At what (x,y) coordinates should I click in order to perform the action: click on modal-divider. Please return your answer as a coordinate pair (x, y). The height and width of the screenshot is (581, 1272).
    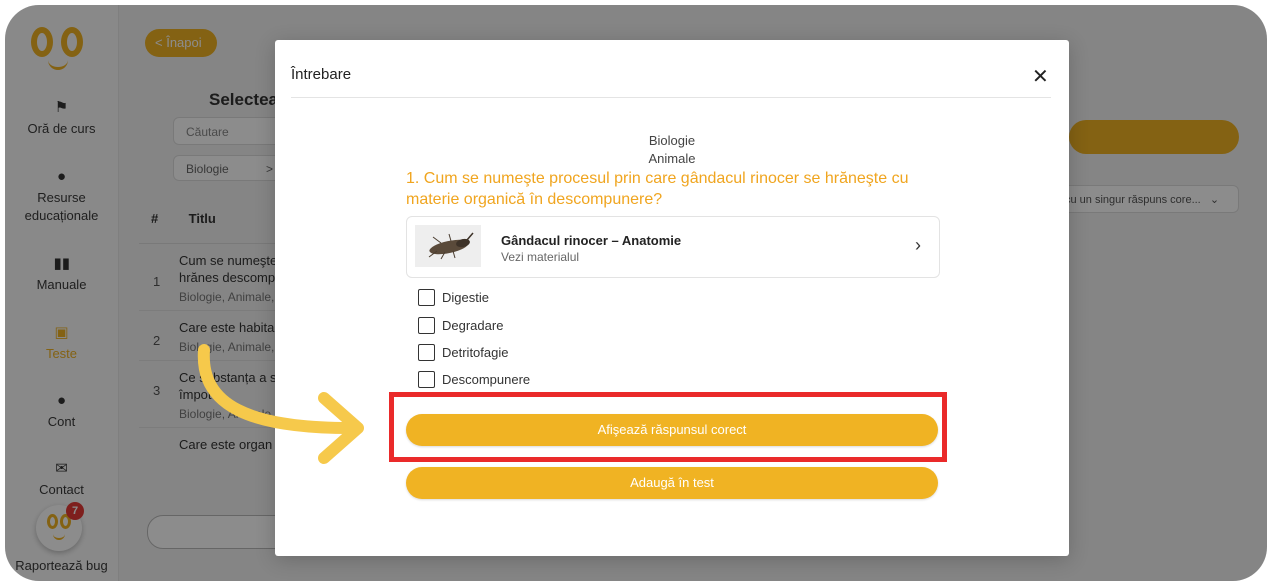
    Looking at the image, I should click on (671, 97).